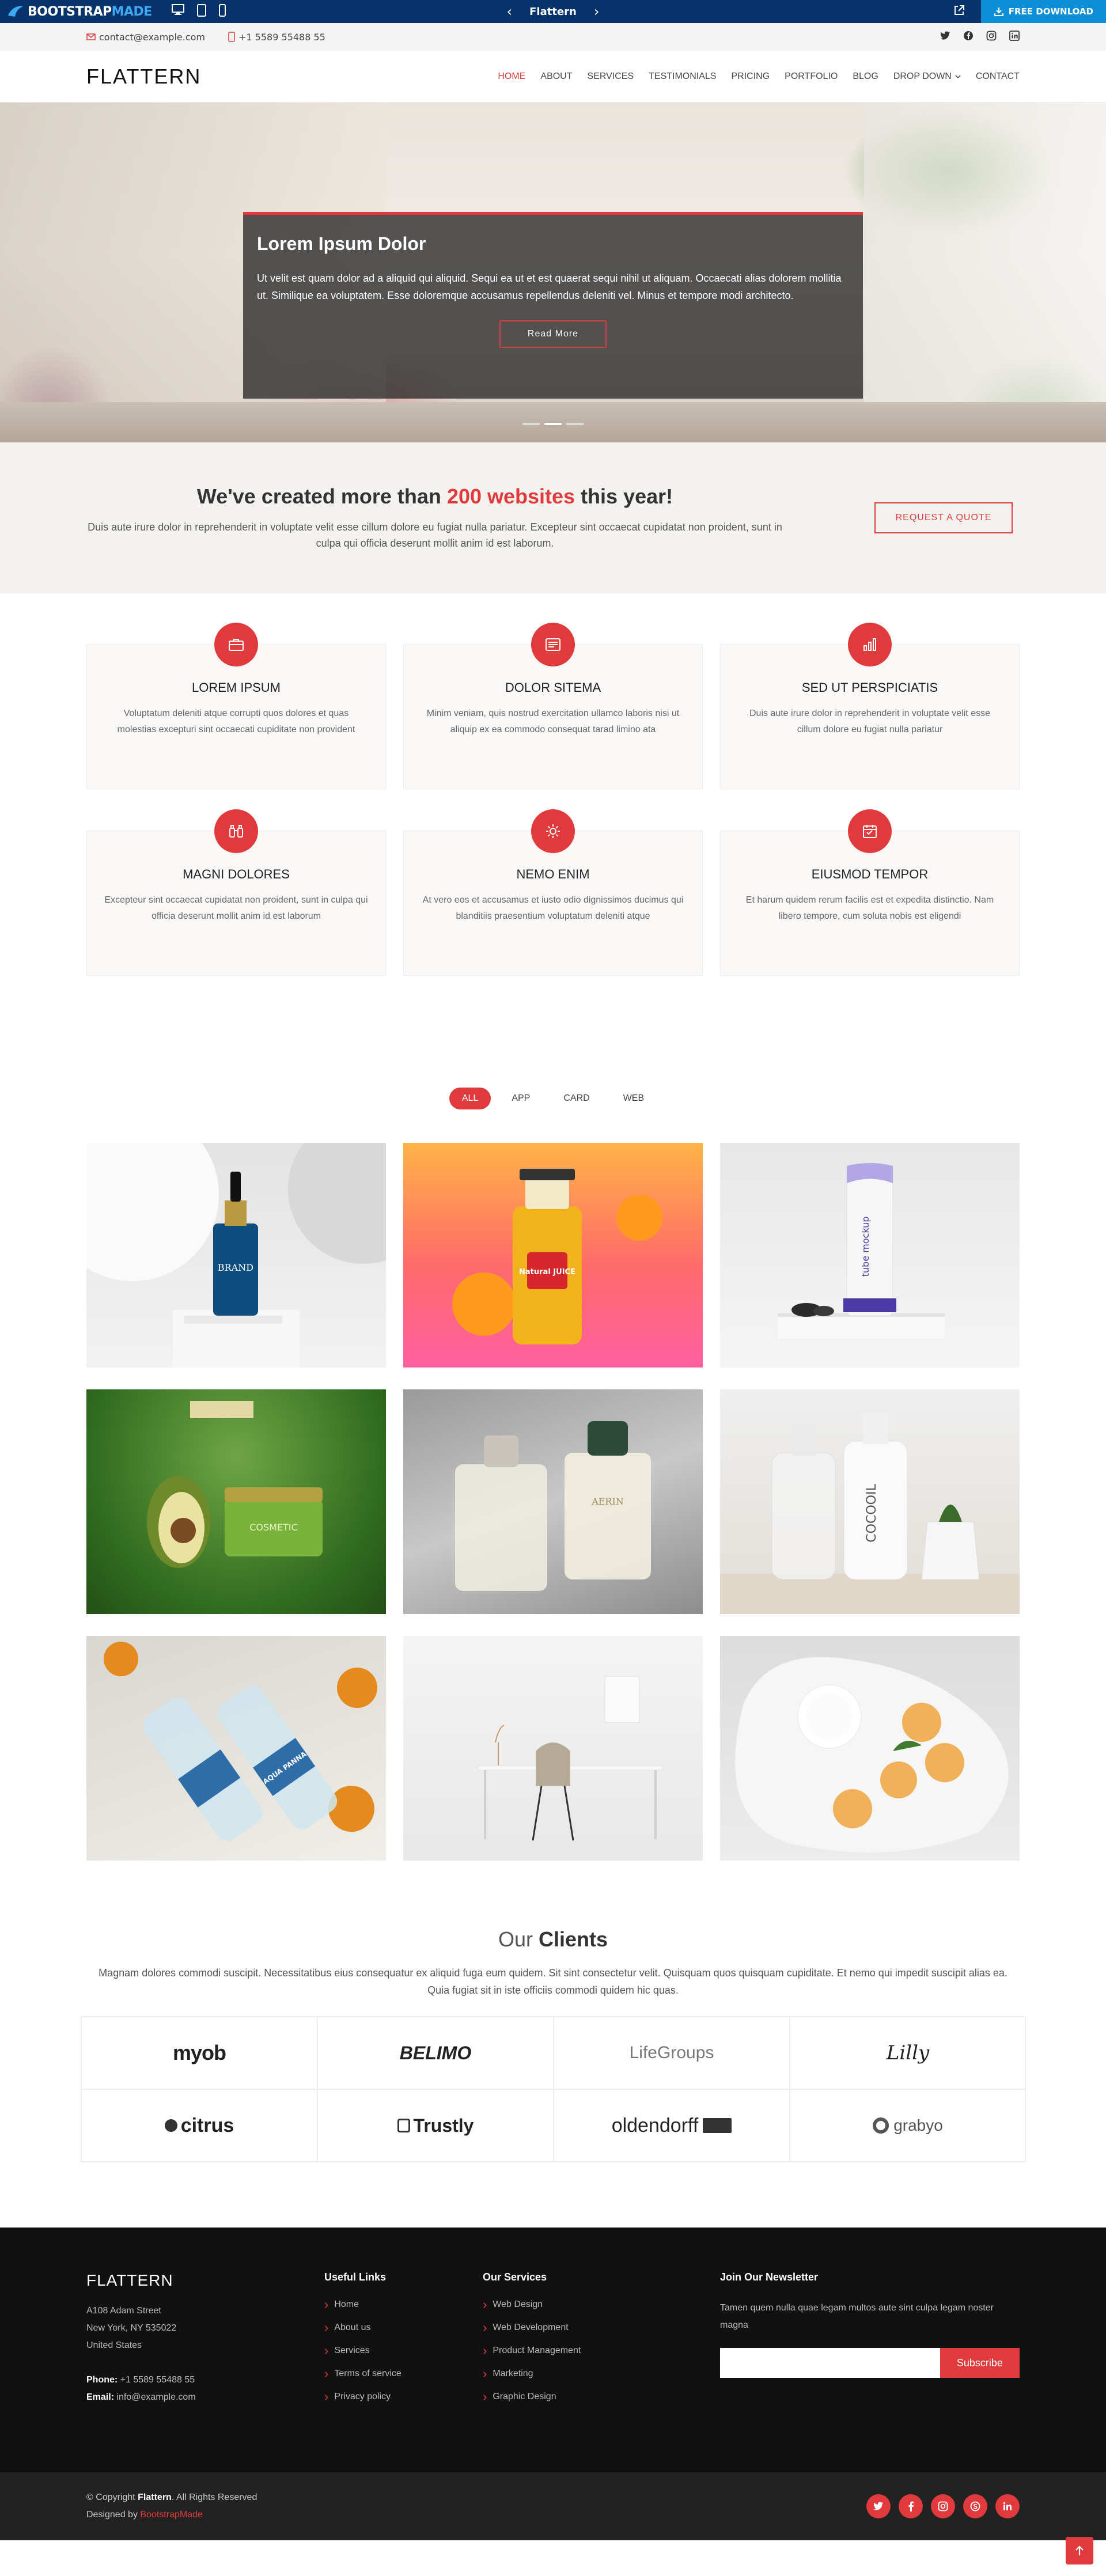  I want to click on request-quote-button: REQUEST A QUOTE, so click(943, 517).